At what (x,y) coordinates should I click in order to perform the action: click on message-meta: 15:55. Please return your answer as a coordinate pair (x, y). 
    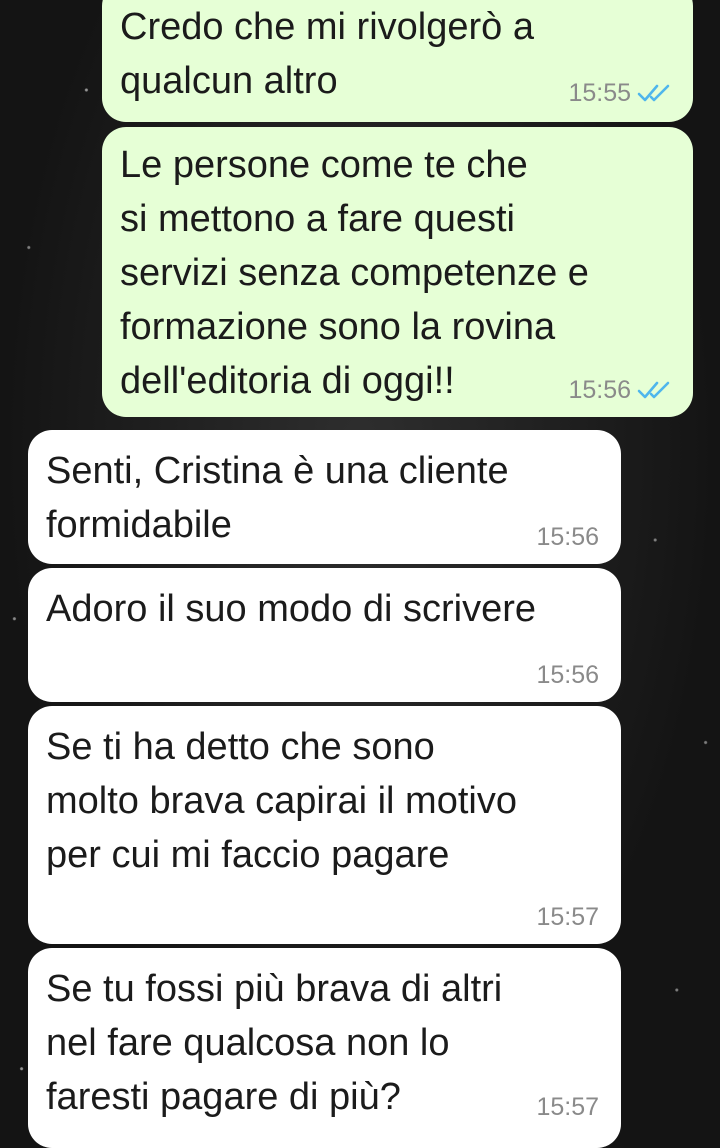
    Looking at the image, I should click on (619, 93).